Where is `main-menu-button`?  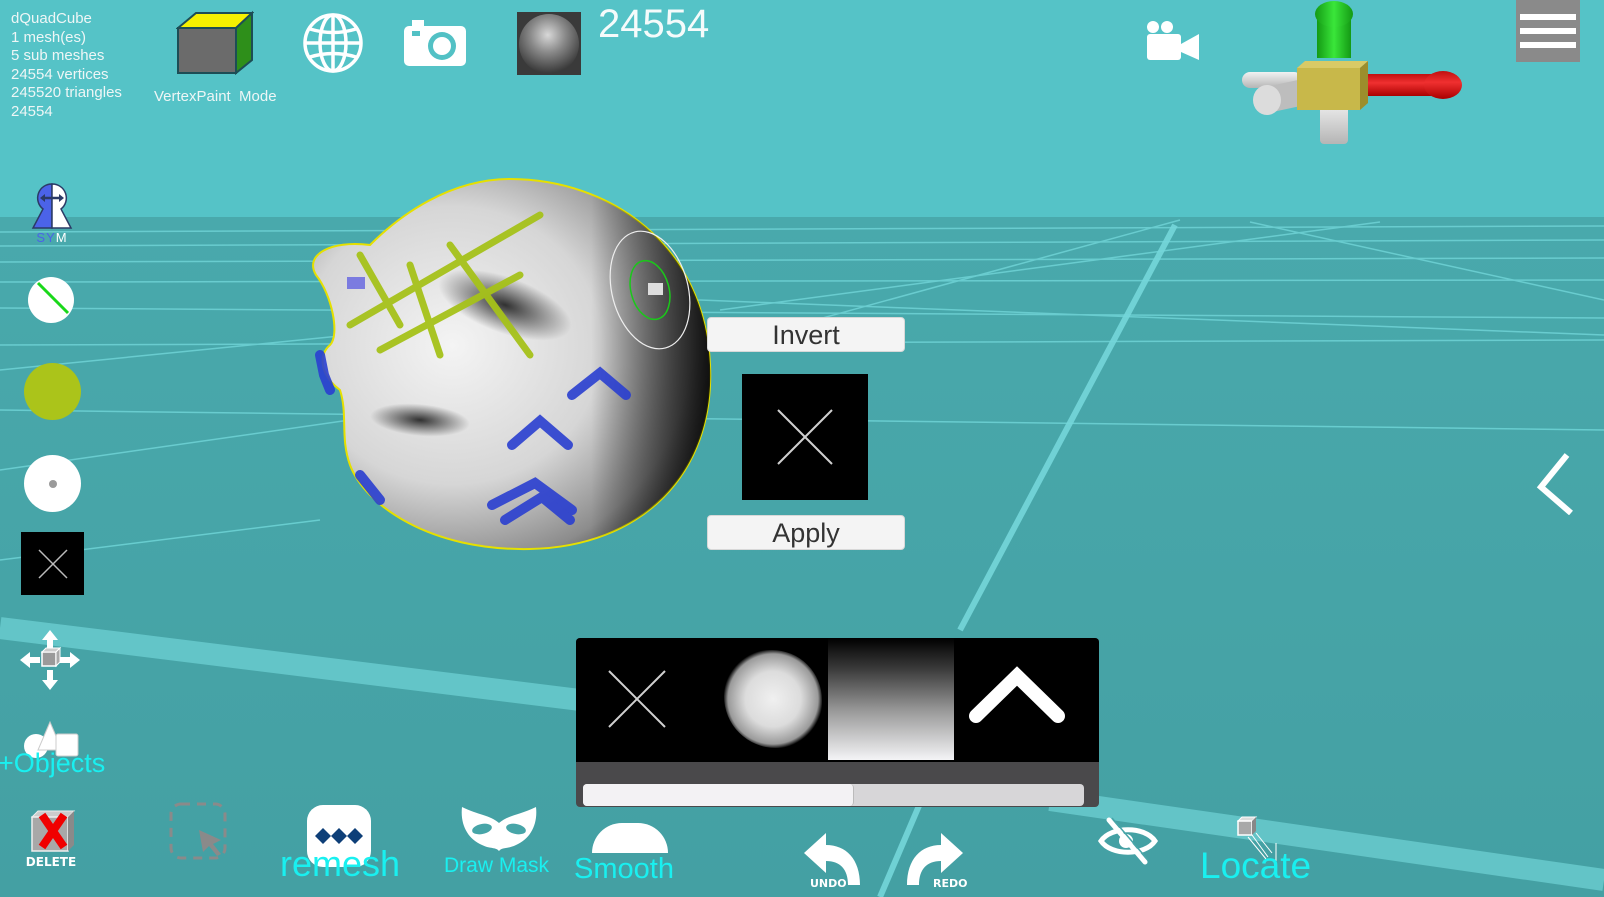 main-menu-button is located at coordinates (1548, 31).